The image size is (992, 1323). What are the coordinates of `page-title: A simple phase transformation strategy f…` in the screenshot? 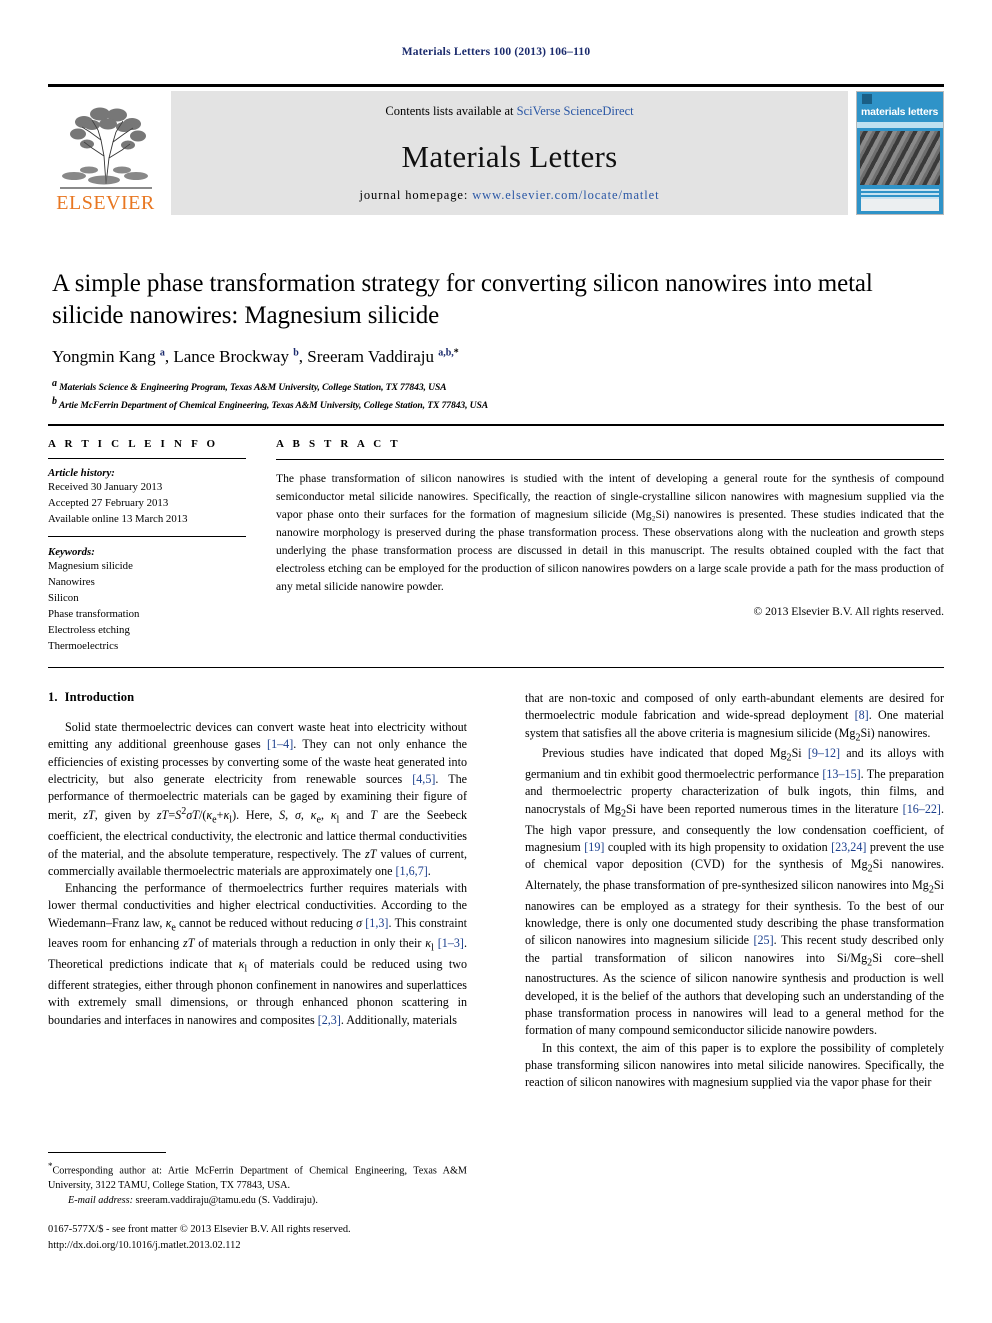 It's located at (462, 299).